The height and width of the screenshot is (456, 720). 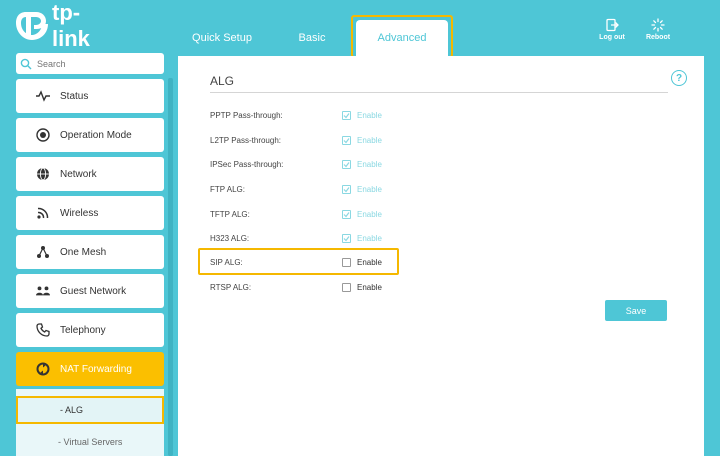 What do you see at coordinates (430, 140) in the screenshot?
I see `alg-row-l2tp: L2TP Pass-through: Enable` at bounding box center [430, 140].